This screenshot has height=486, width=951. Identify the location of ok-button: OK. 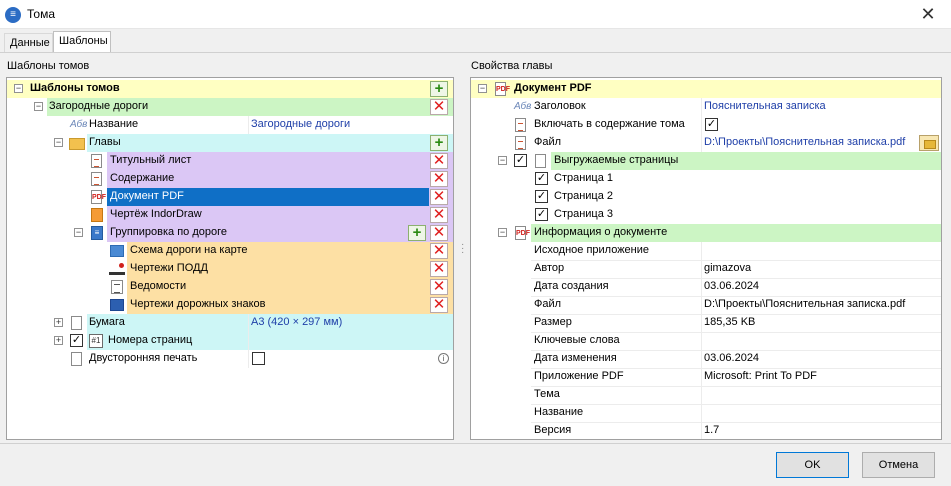
(812, 465).